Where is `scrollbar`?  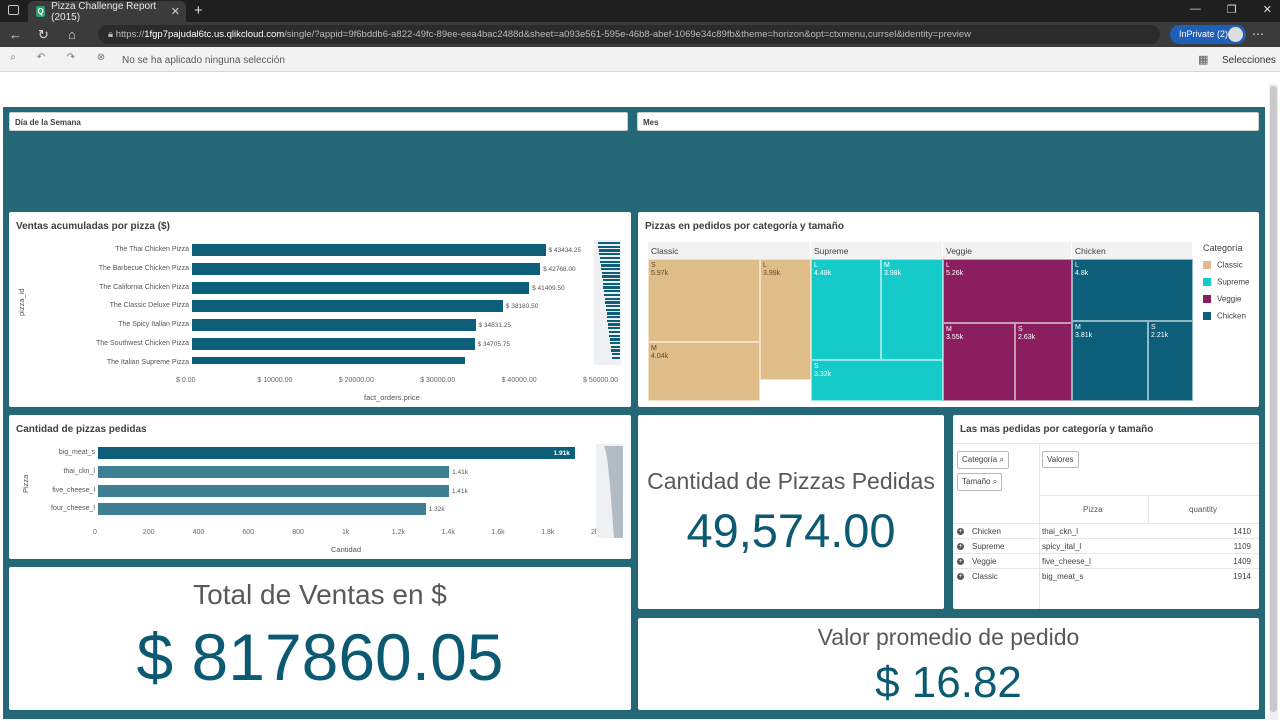 scrollbar is located at coordinates (1273, 402).